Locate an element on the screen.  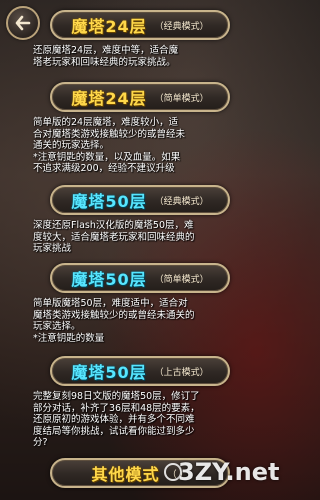
mode-description: 还原魔塔24层，难度中等，适合魔 塔老玩家和回味经典的玩家挑战。 is located at coordinates (140, 56).